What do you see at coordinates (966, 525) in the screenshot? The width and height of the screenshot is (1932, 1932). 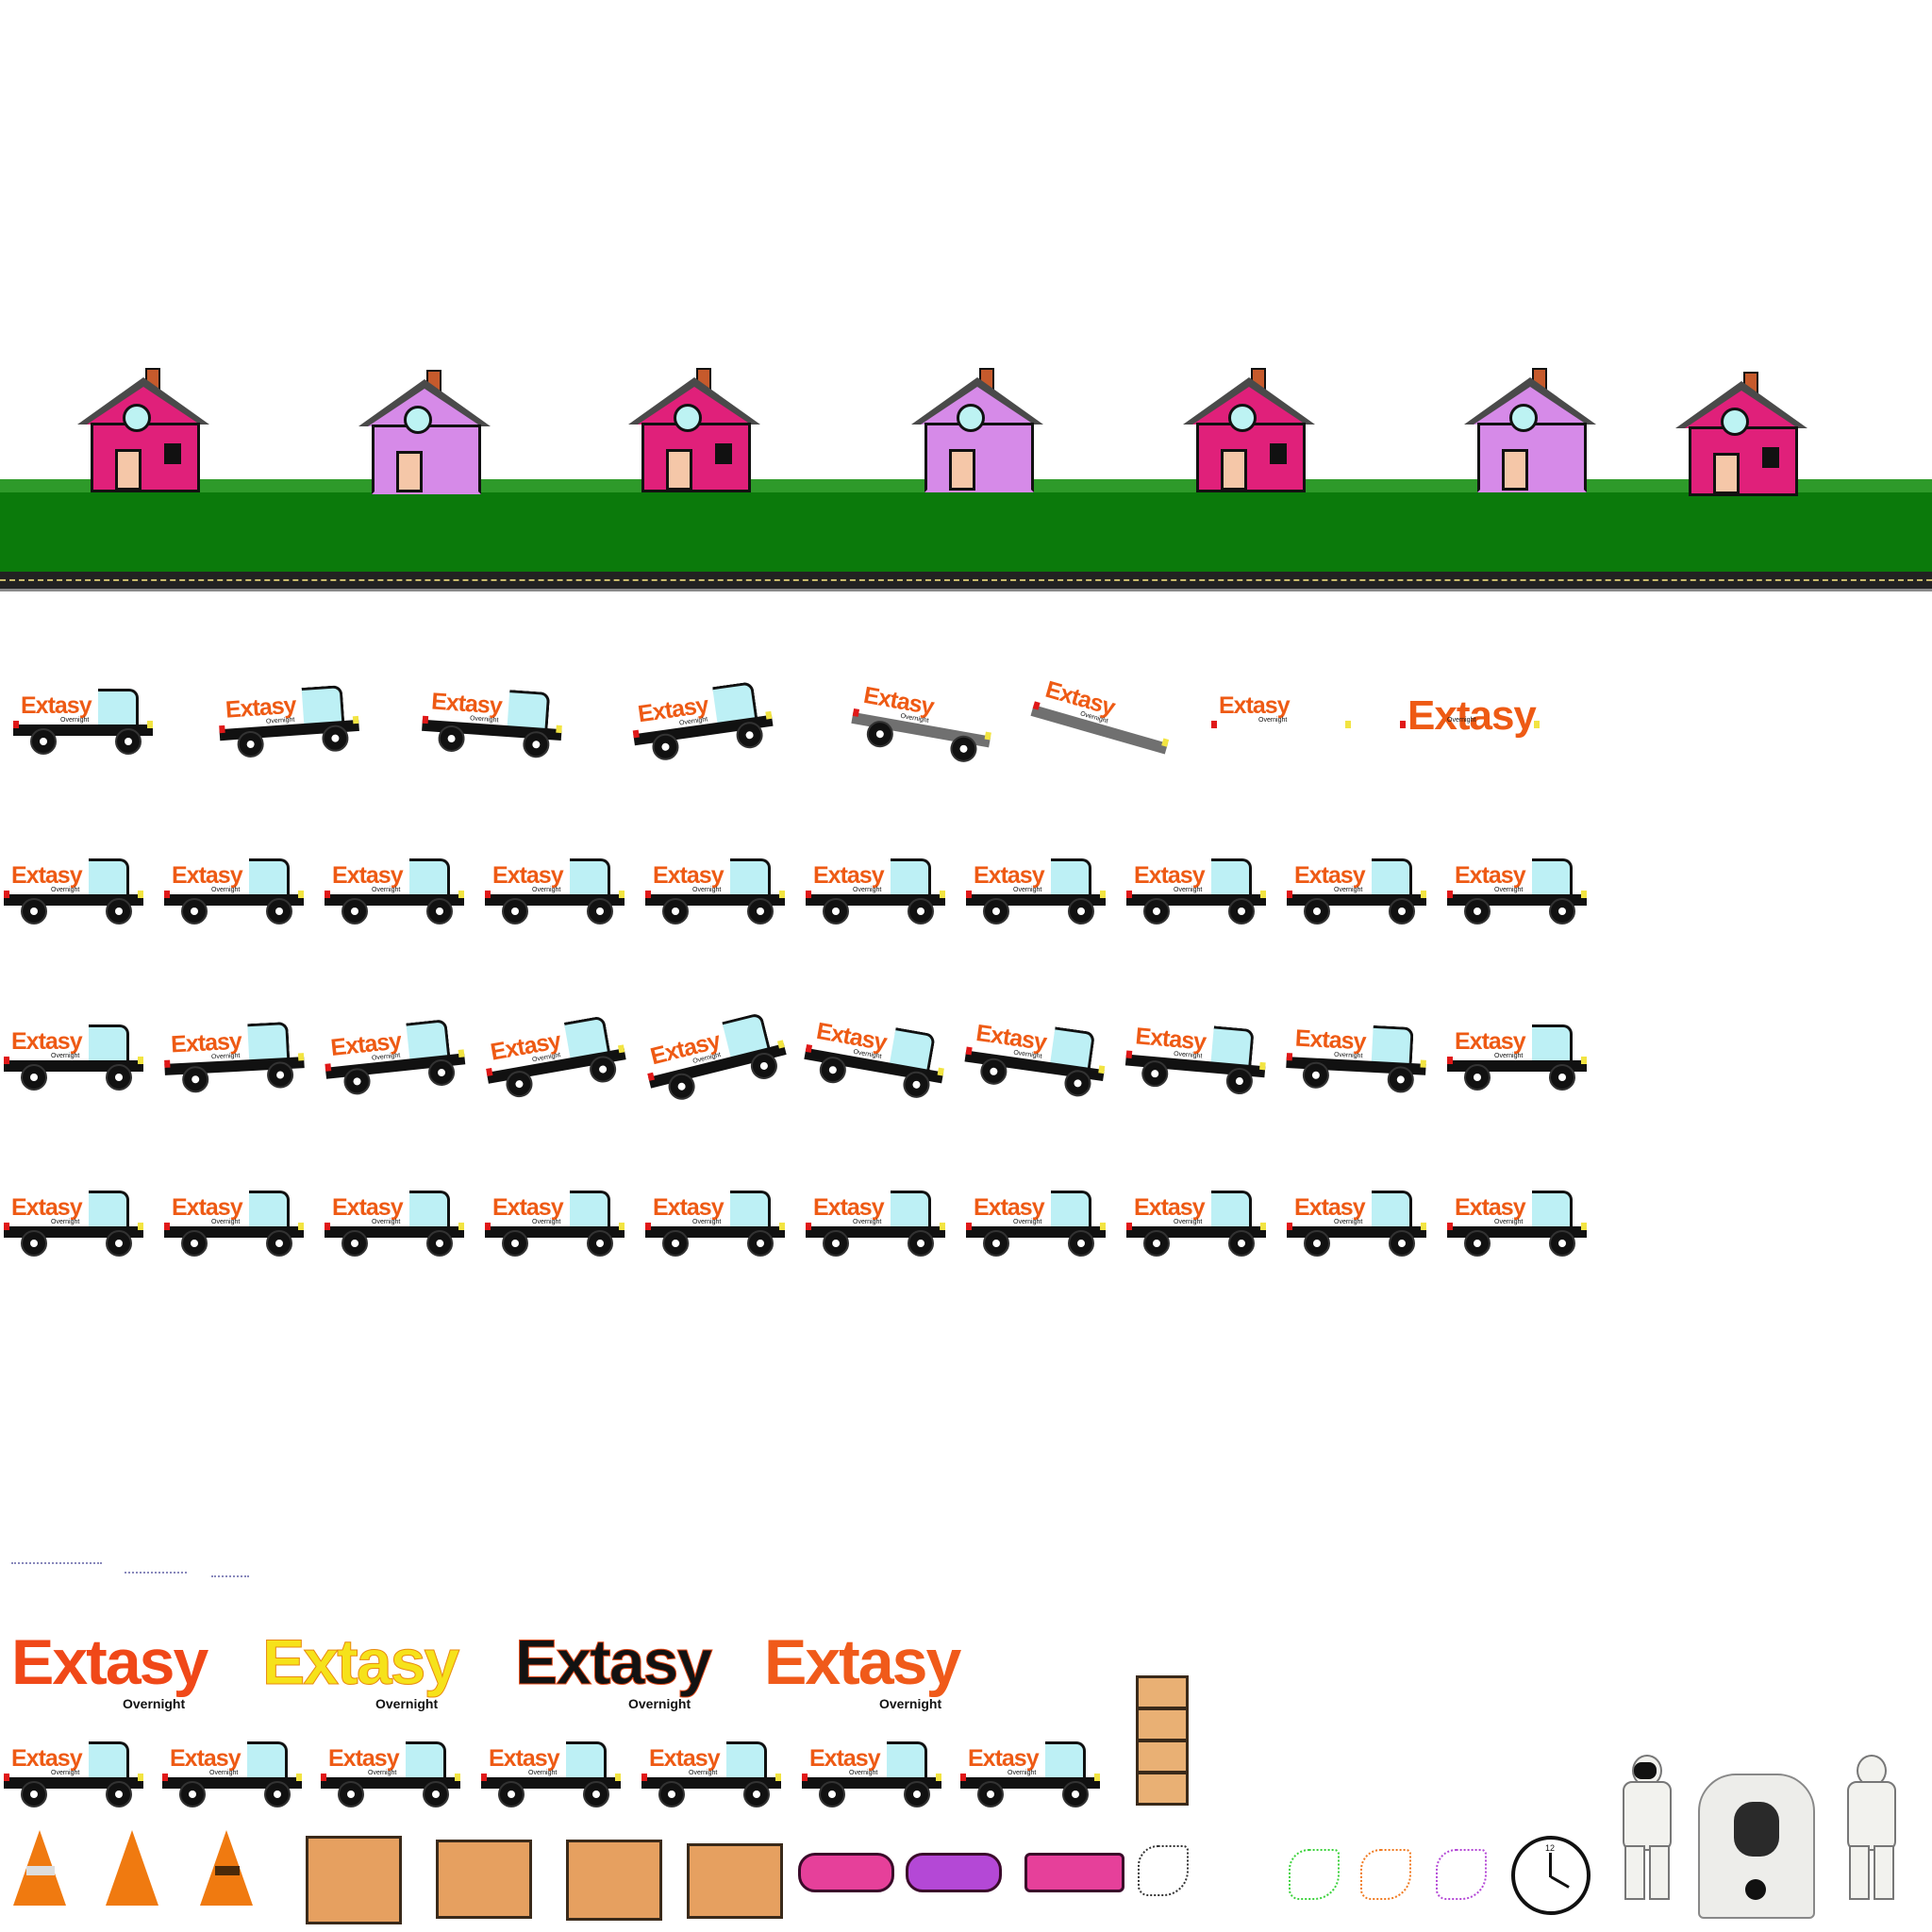 I see `grass-strip` at bounding box center [966, 525].